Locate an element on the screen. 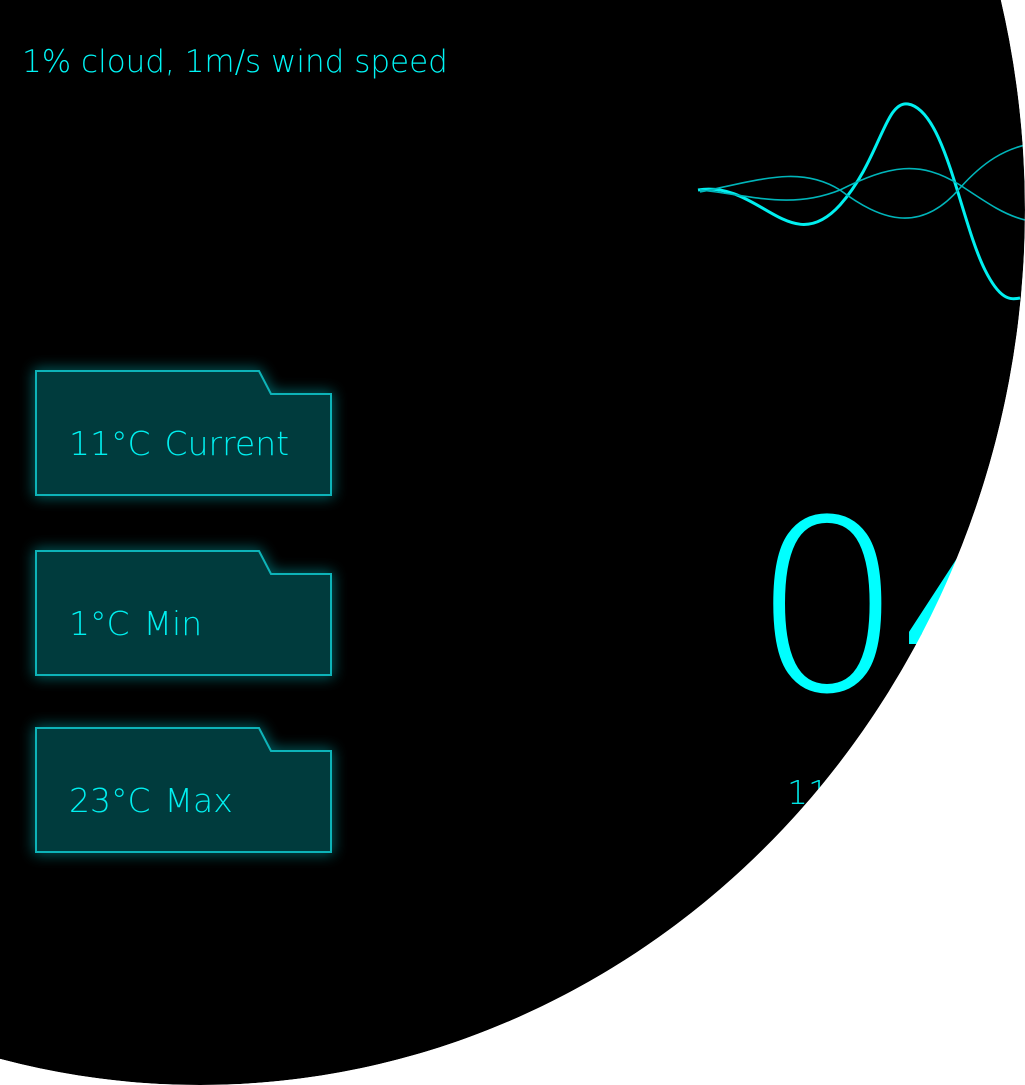 The width and height of the screenshot is (1025, 1085). stat-card-text: 11°C Current is located at coordinates (179, 443).